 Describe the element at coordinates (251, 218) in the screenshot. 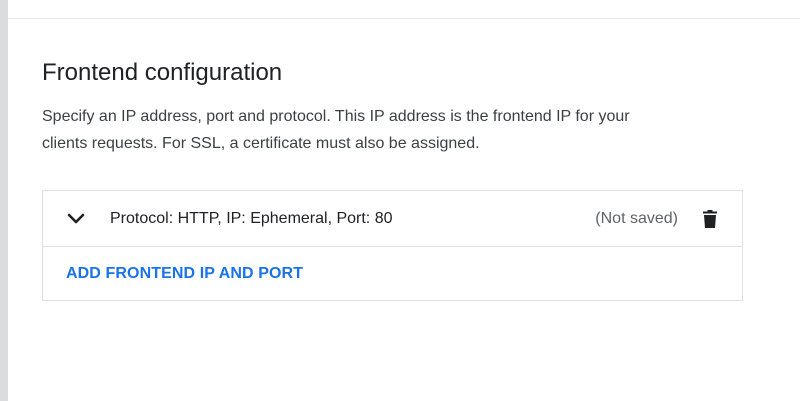

I see `frontend-item-label: Protocol: HTTP, IP: Ephemeral, Port: 80` at that location.